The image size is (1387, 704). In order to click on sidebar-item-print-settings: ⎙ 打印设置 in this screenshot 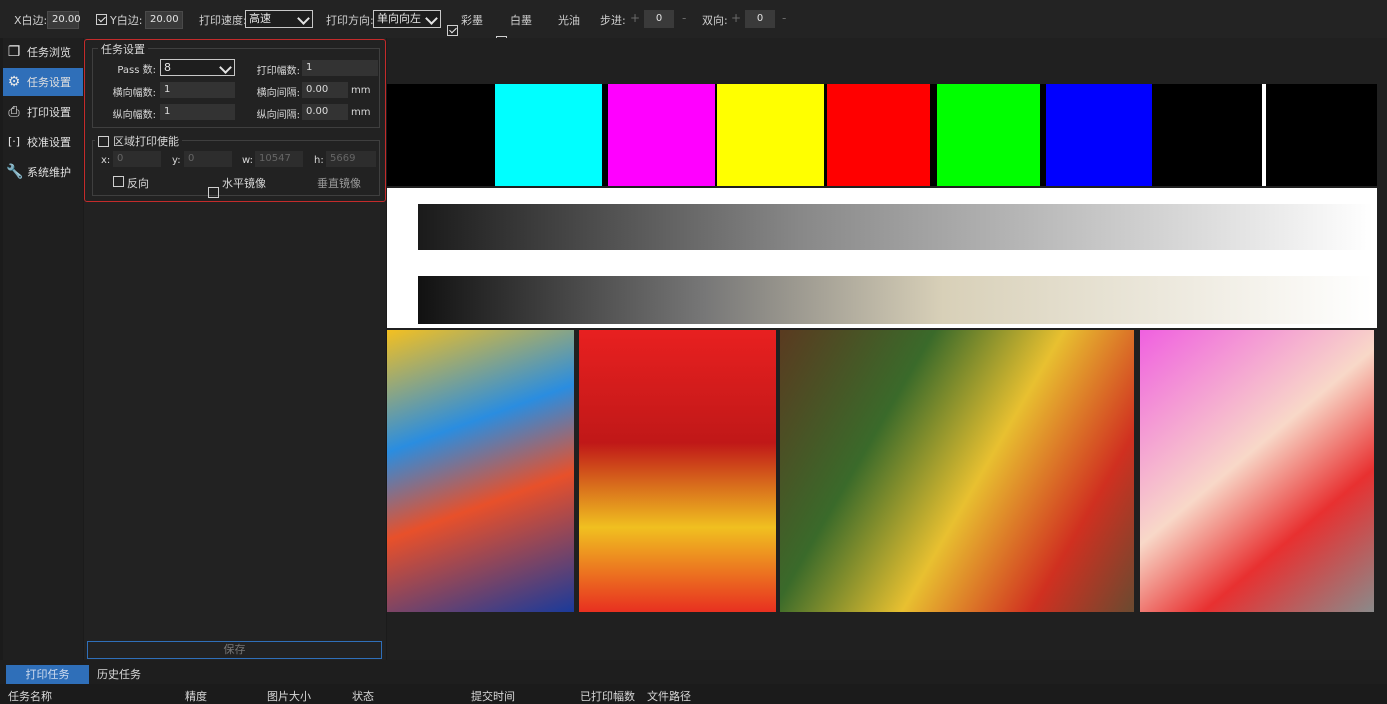, I will do `click(43, 112)`.